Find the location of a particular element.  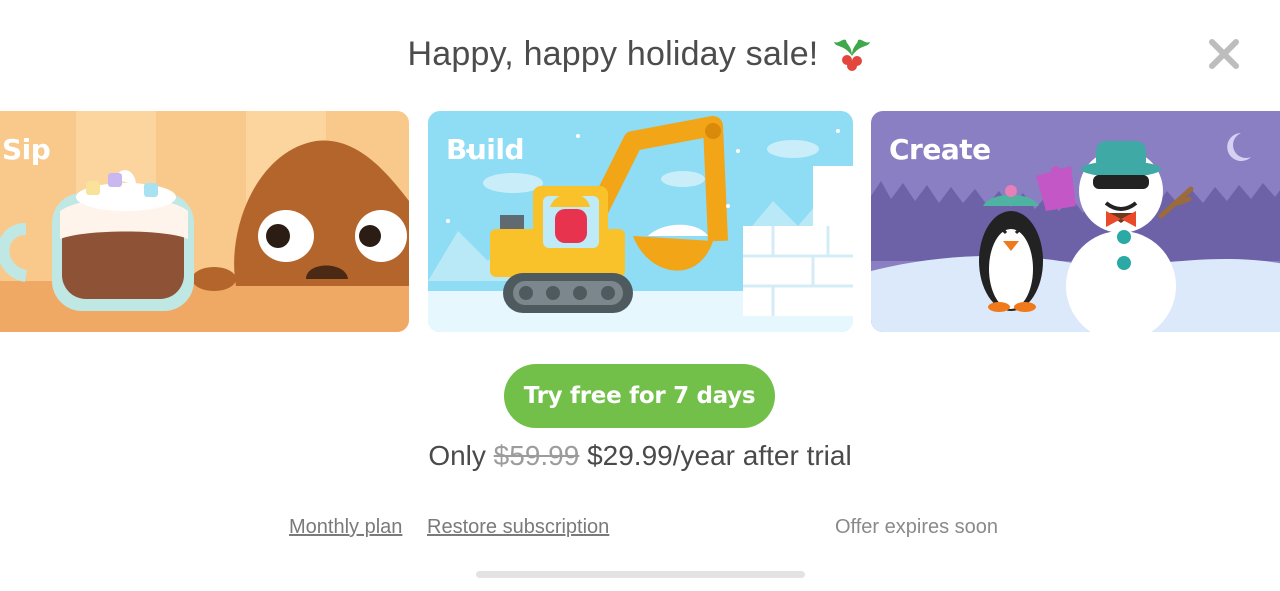

close-button is located at coordinates (1224, 54).